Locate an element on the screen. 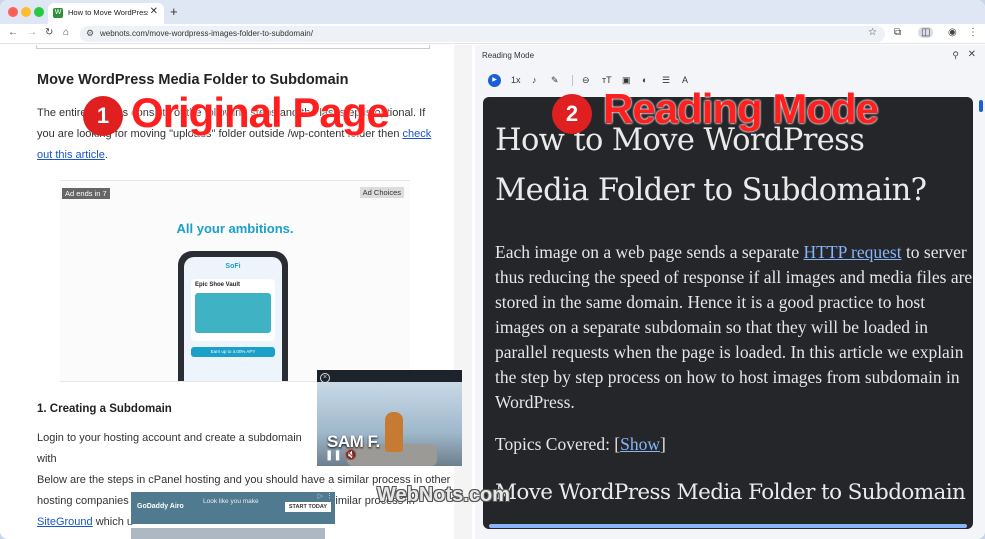 Image resolution: width=985 pixels, height=539 pixels. minimize-window-button is located at coordinates (26, 12).